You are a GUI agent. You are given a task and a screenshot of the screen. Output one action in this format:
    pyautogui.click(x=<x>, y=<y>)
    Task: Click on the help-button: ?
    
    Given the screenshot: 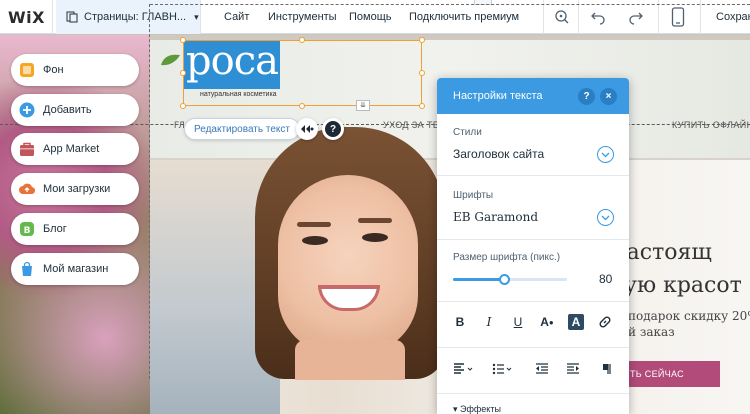 What is the action you would take?
    pyautogui.click(x=333, y=129)
    